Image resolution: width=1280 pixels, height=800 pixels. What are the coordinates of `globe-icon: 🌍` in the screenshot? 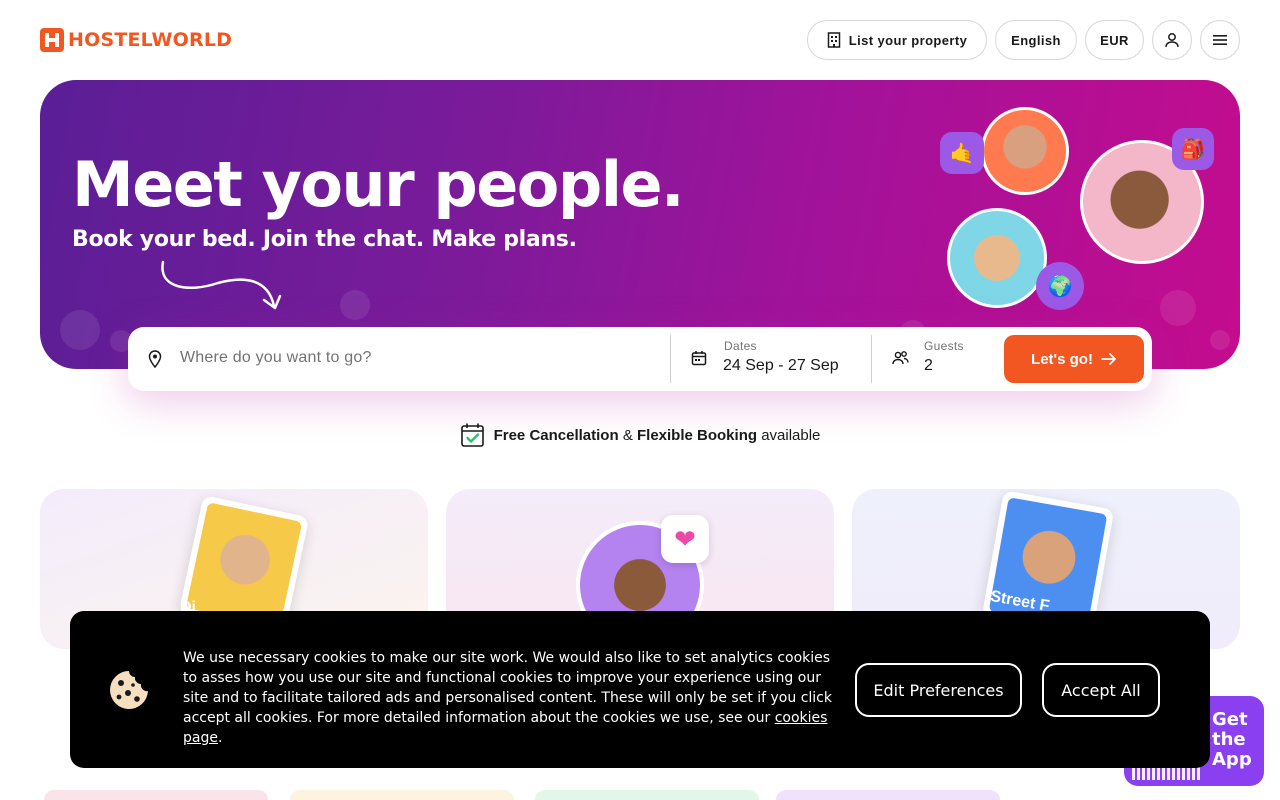 It's located at (1060, 286).